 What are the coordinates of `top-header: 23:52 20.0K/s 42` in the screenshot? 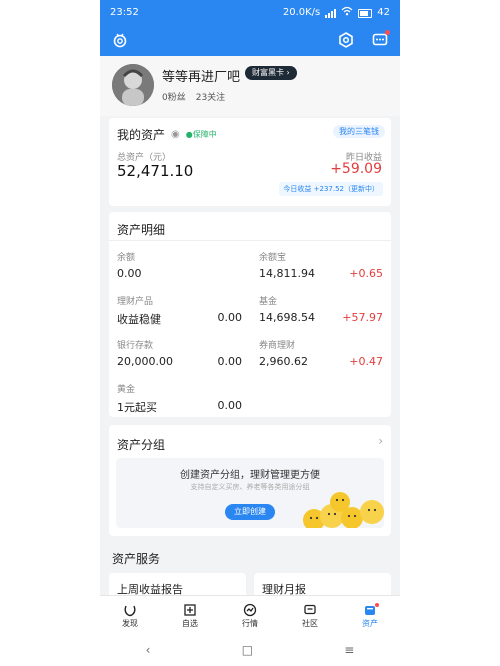 It's located at (250, 28).